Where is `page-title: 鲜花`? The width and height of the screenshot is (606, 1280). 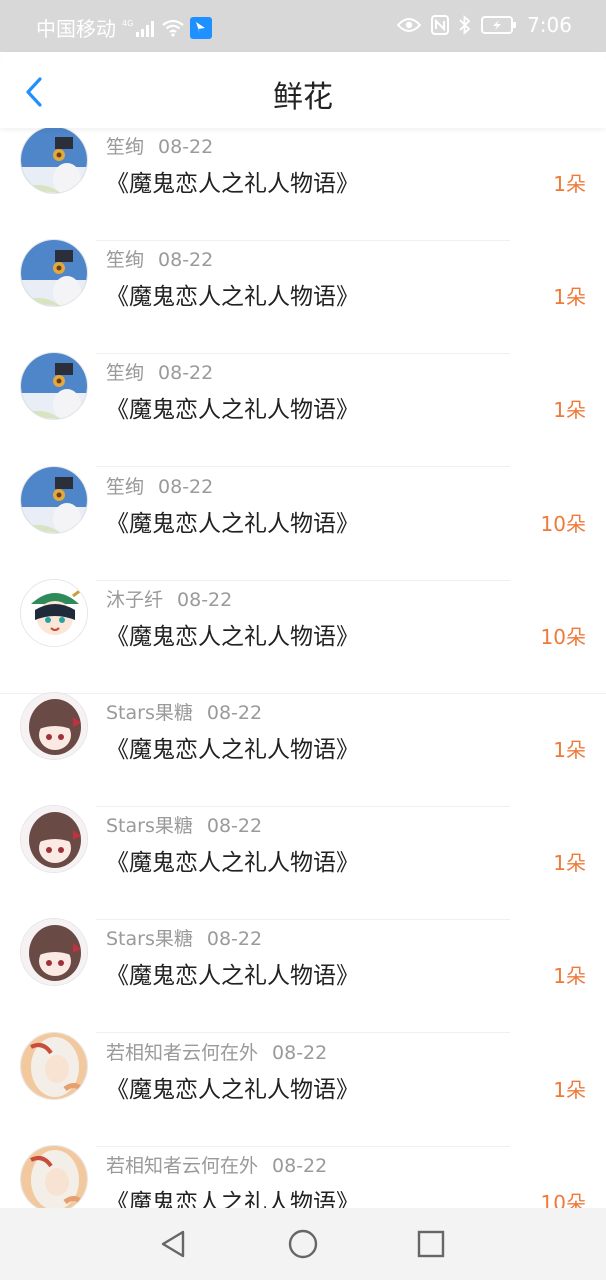
page-title: 鲜花 is located at coordinates (303, 97).